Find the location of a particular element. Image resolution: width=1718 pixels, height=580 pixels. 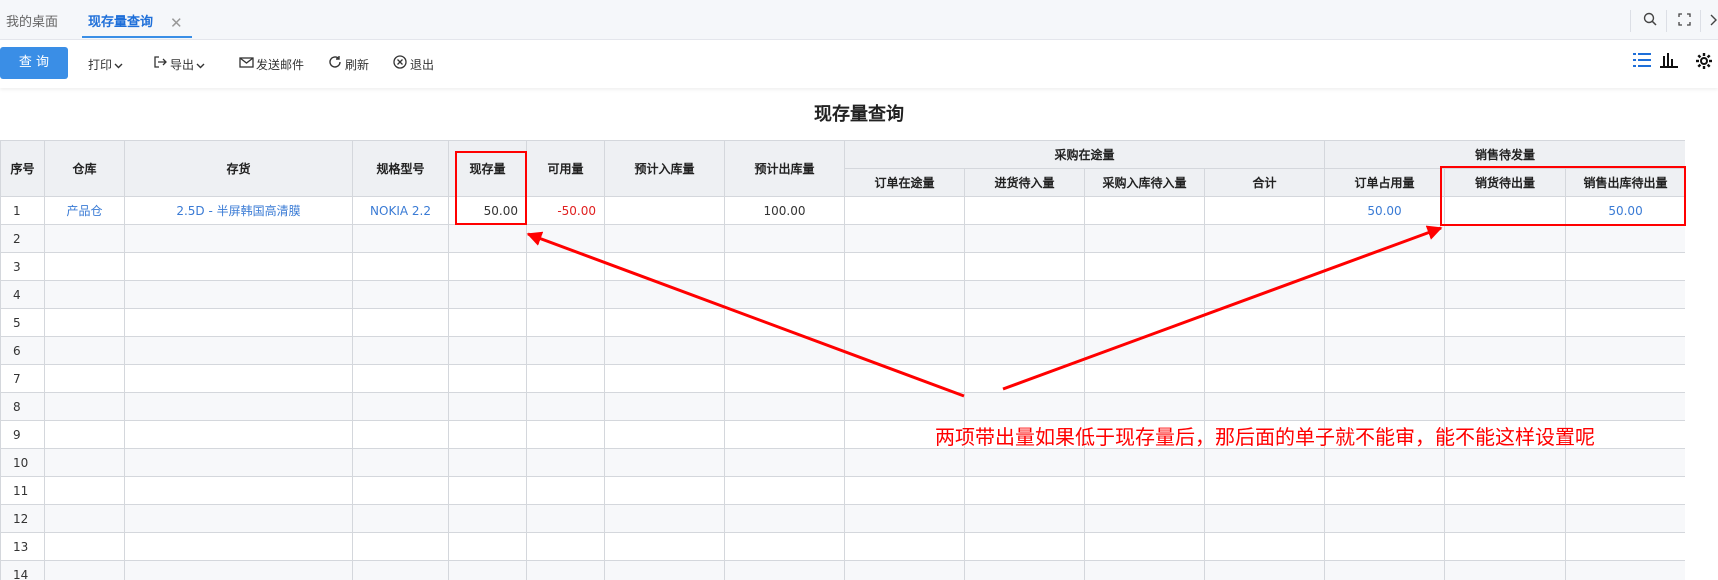

header-order-occupied: 订单占用量 is located at coordinates (1385, 182).